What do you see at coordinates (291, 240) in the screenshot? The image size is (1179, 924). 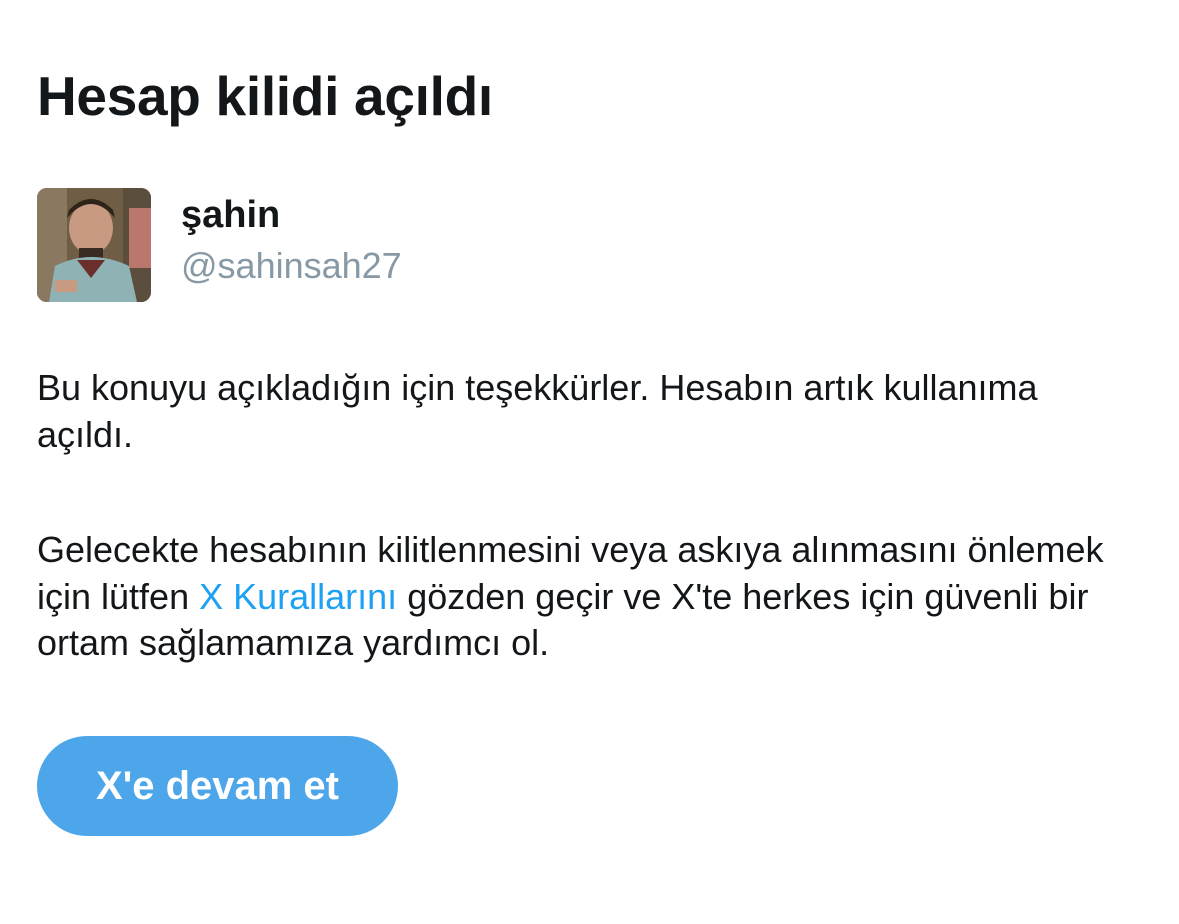 I see `user-names: şahin @sahinsah27` at bounding box center [291, 240].